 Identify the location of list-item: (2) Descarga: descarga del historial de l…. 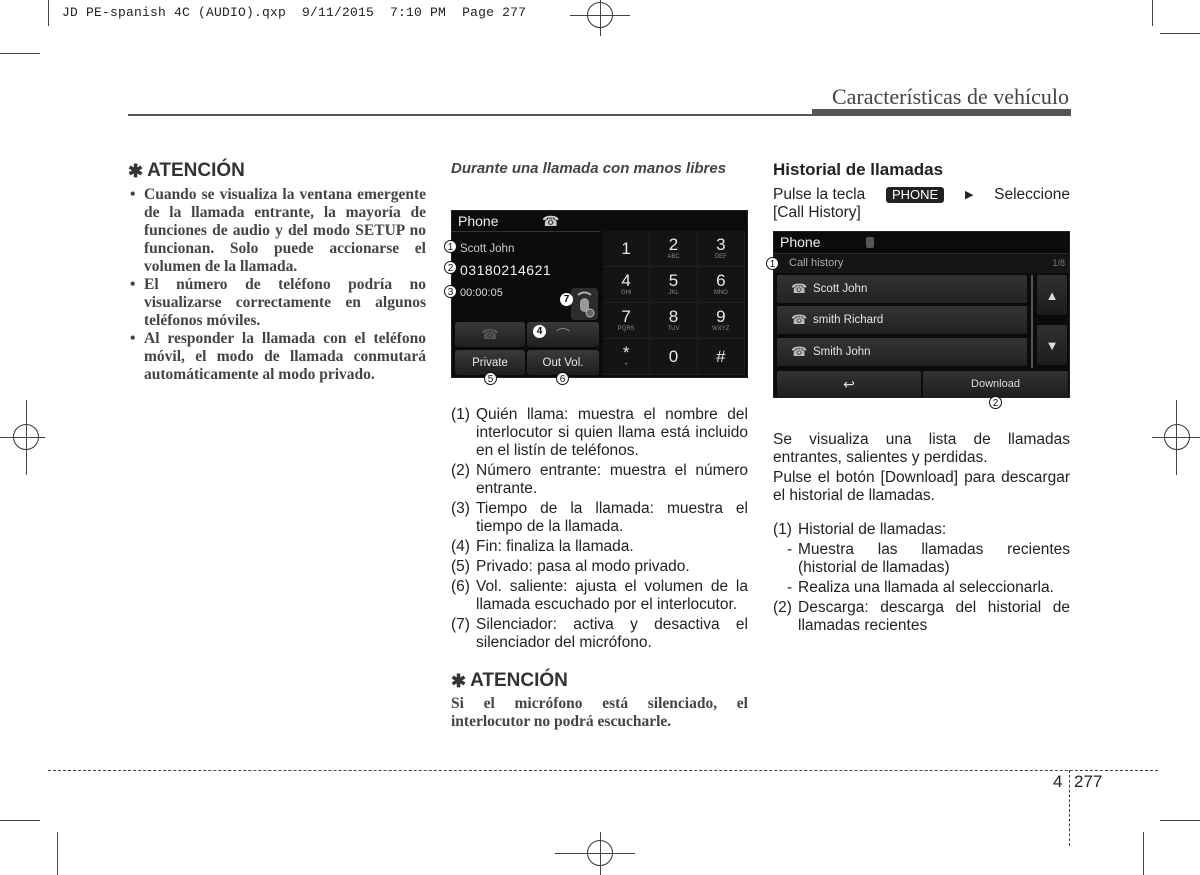
(921, 617).